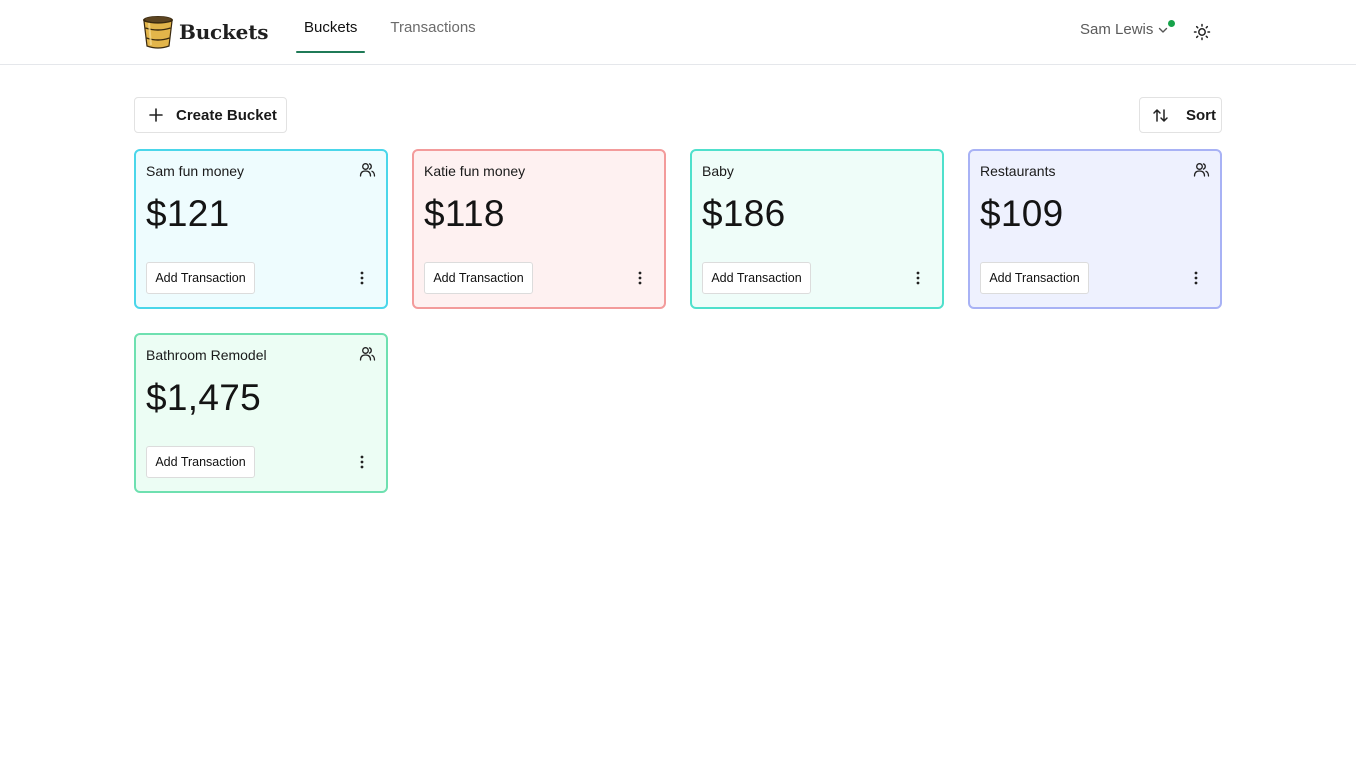  Describe the element at coordinates (1160, 115) in the screenshot. I see `sort-arrows-icon` at that location.